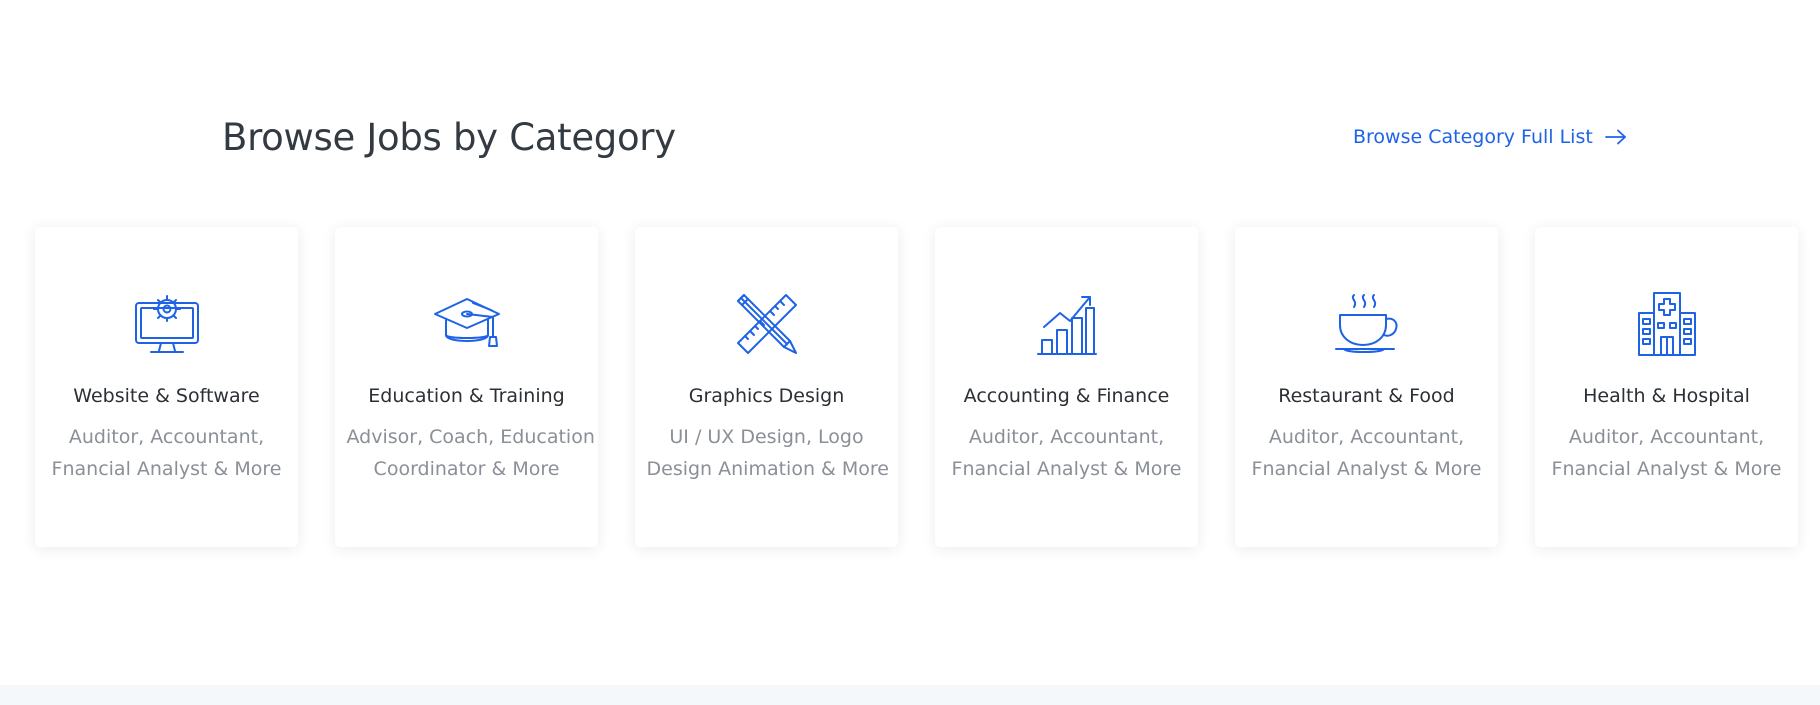 The height and width of the screenshot is (705, 1820). Describe the element at coordinates (1067, 324) in the screenshot. I see `bar-chart-growth-icon` at that location.